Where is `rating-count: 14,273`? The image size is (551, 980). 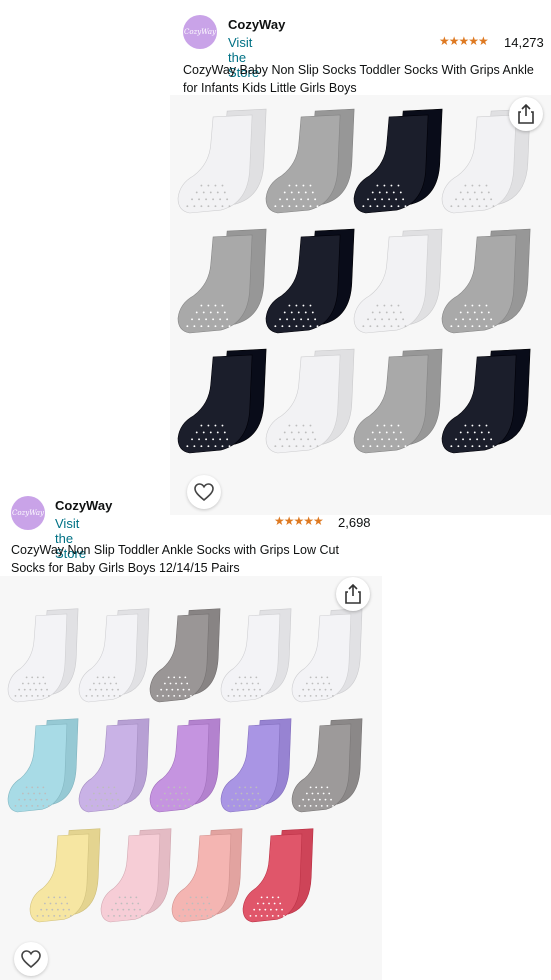 rating-count: 14,273 is located at coordinates (524, 42).